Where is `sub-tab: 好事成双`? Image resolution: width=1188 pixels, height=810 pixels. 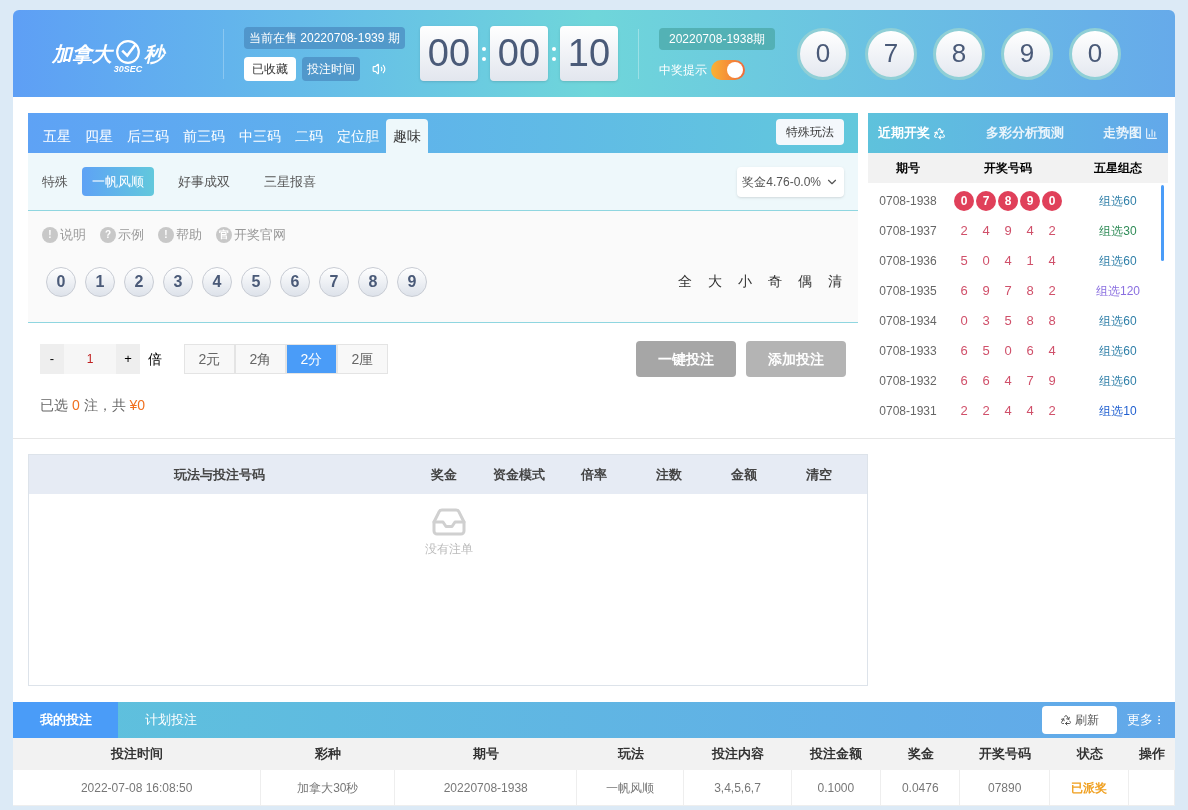 sub-tab: 好事成双 is located at coordinates (204, 181).